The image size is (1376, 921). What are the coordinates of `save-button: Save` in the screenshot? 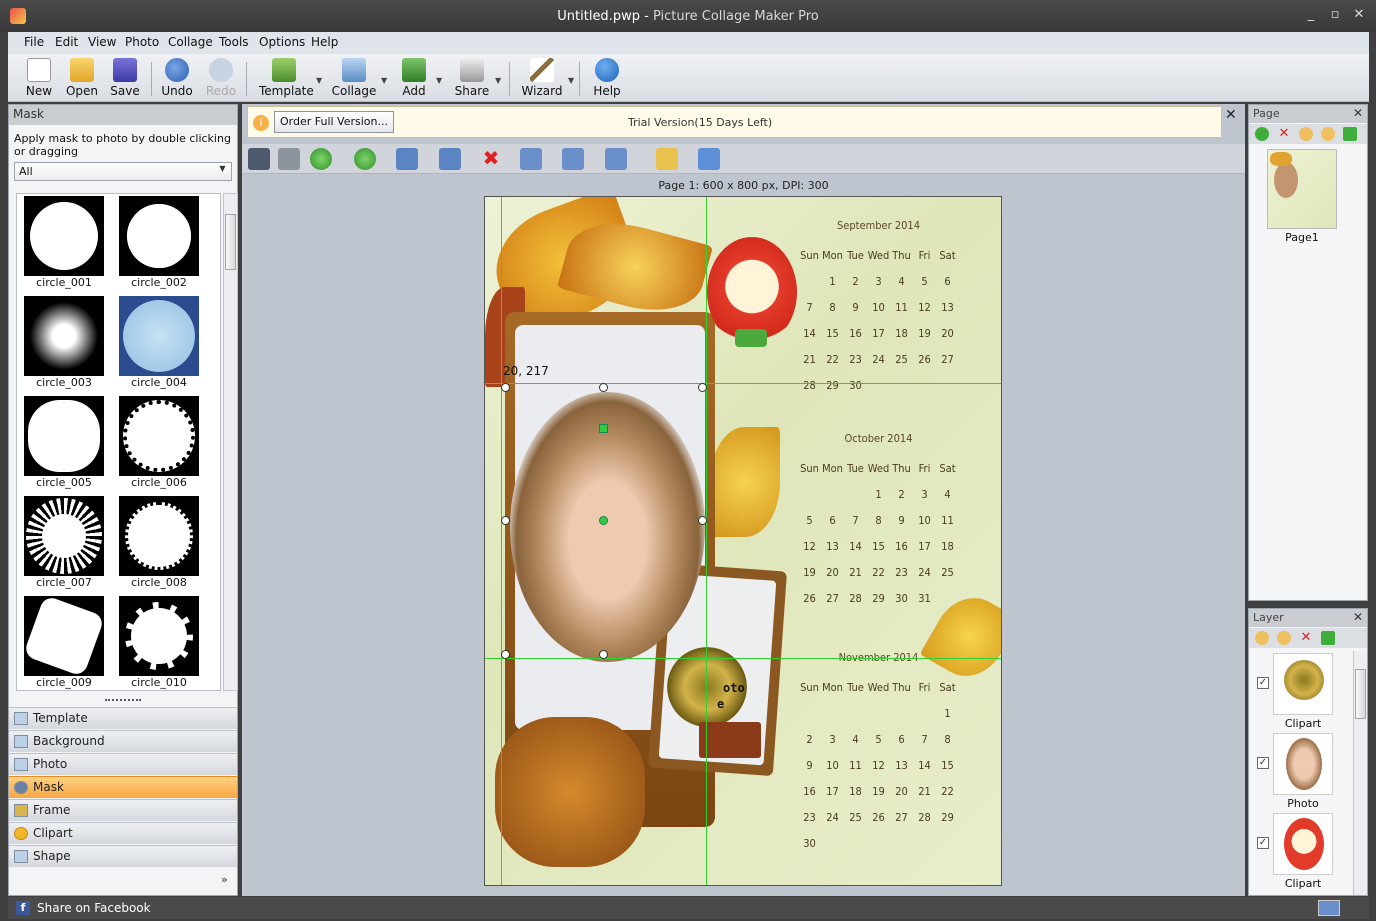 It's located at (125, 80).